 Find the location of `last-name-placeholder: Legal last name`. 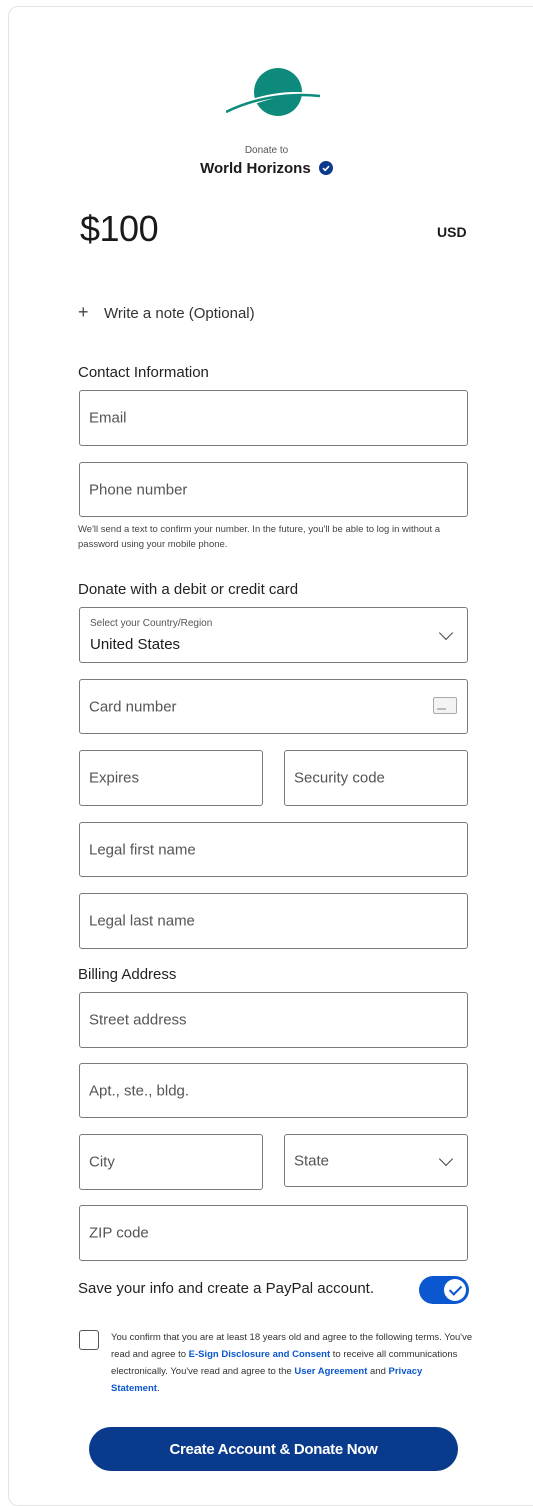

last-name-placeholder: Legal last name is located at coordinates (142, 921).